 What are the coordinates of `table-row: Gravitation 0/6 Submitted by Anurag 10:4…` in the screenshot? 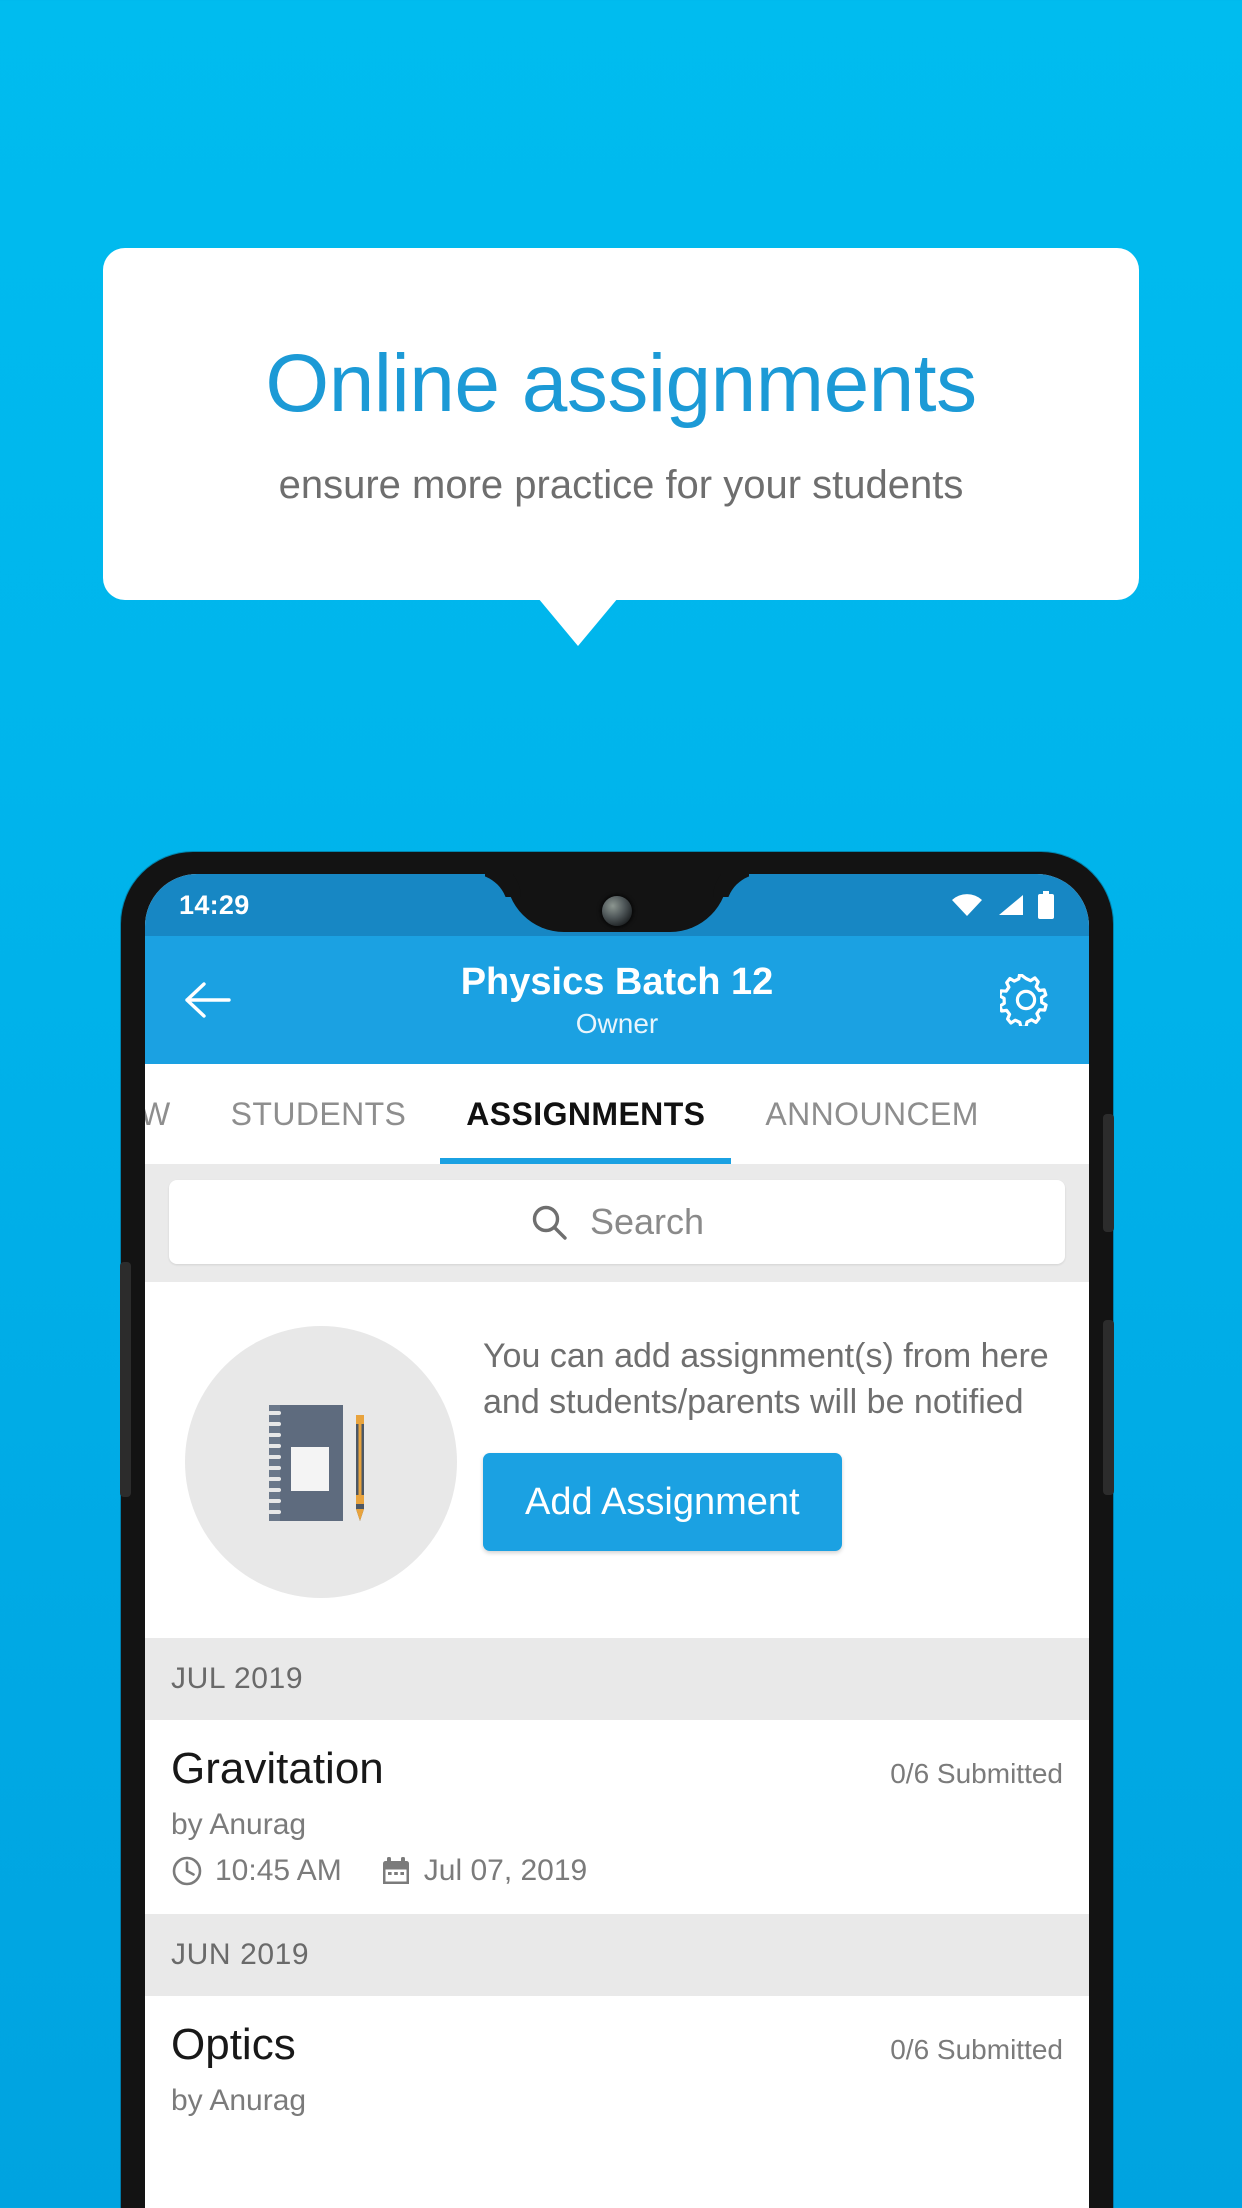 It's located at (617, 1817).